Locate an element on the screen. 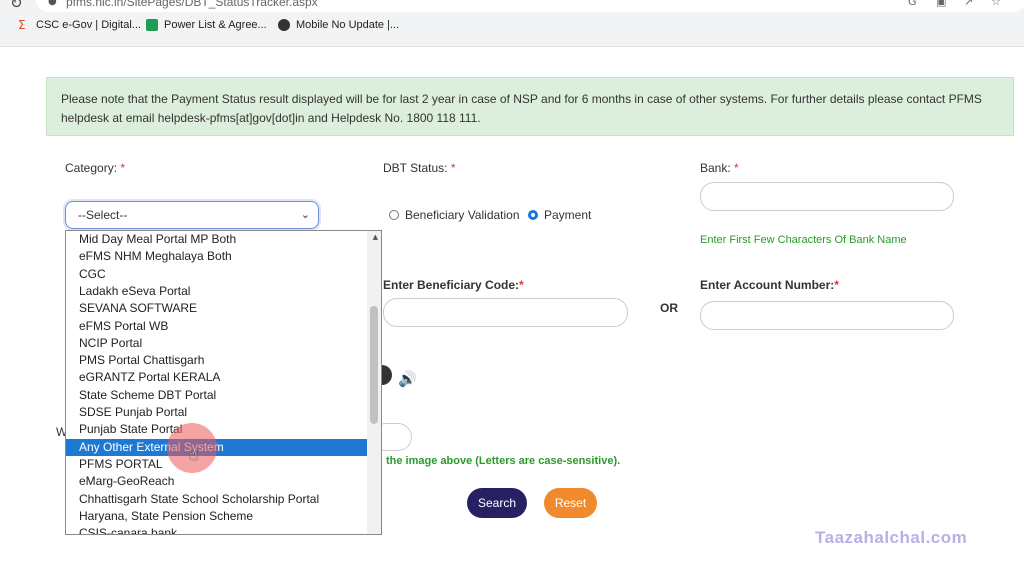 This screenshot has height=585, width=1024. reload-icon: ↻ is located at coordinates (16, 6).